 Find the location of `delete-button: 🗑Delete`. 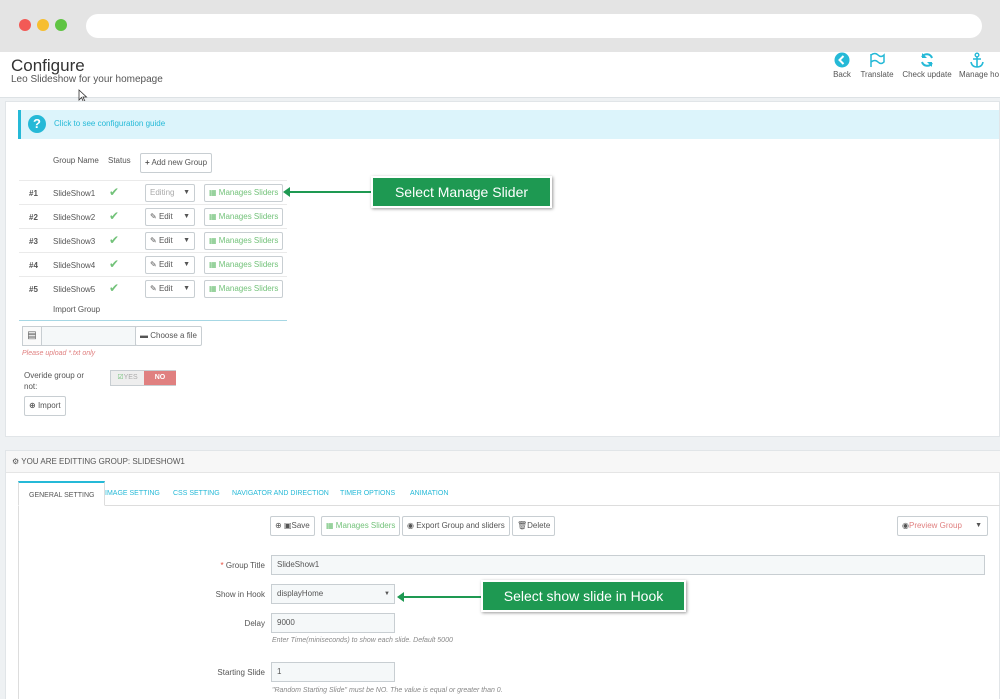

delete-button: 🗑Delete is located at coordinates (534, 526).